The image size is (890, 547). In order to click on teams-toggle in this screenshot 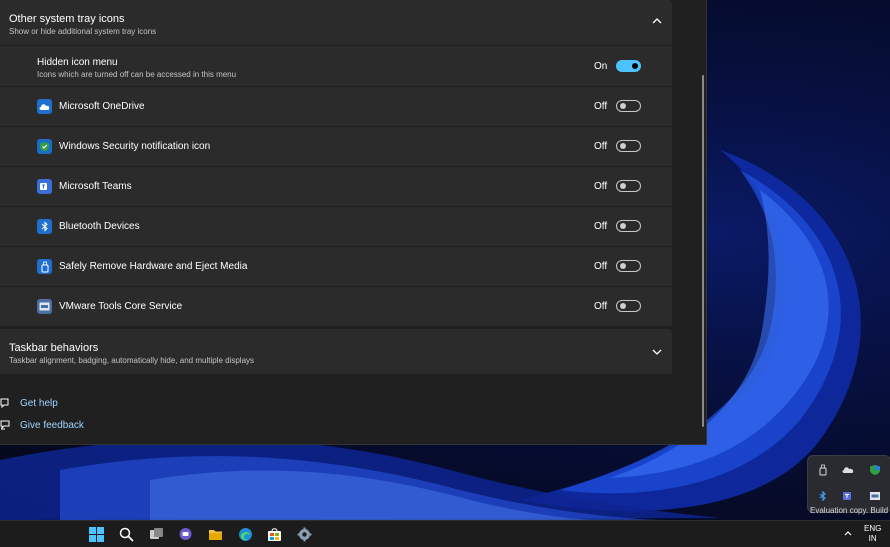, I will do `click(628, 186)`.